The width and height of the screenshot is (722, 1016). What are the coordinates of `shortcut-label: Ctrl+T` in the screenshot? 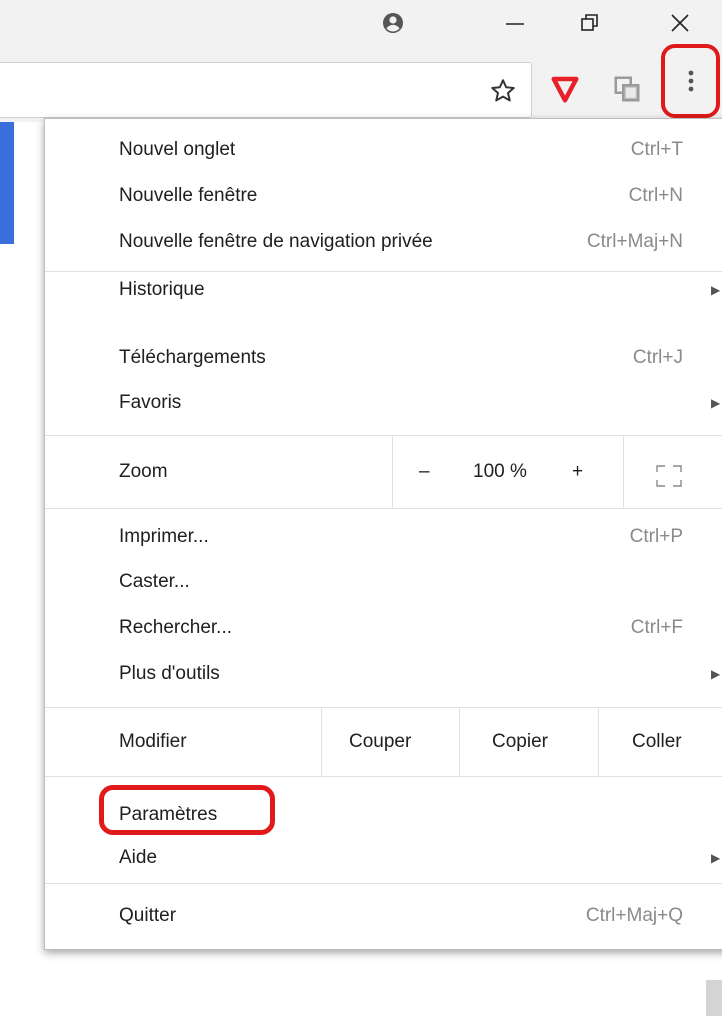 It's located at (656, 149).